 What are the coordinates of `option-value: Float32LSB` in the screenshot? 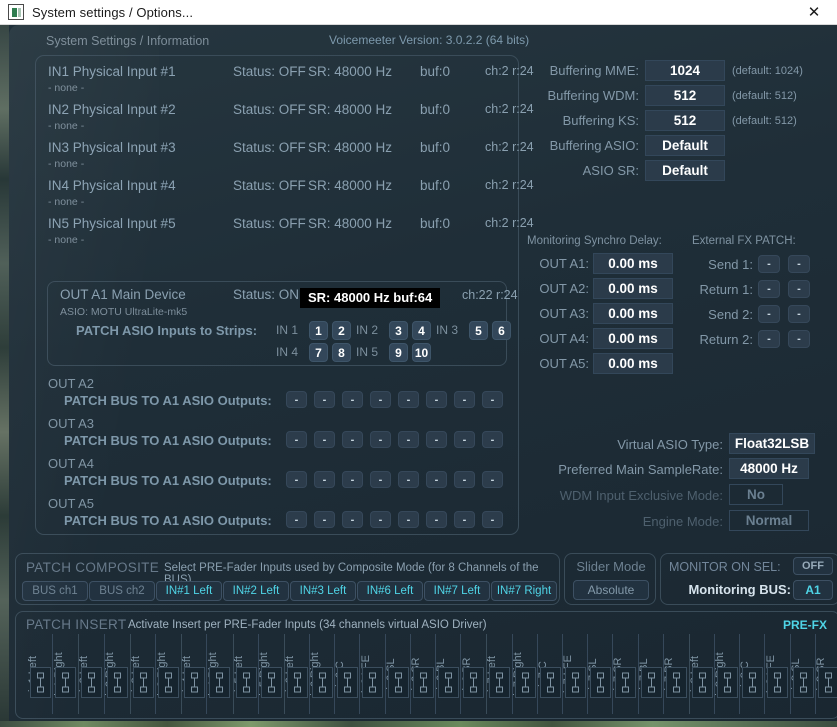 It's located at (772, 443).